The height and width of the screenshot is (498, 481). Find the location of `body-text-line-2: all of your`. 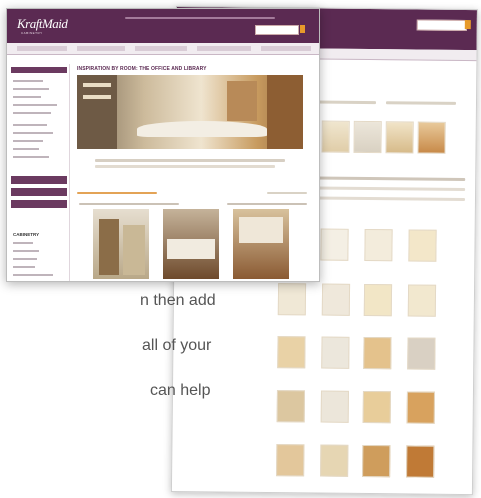

body-text-line-2: all of your is located at coordinates (177, 345).